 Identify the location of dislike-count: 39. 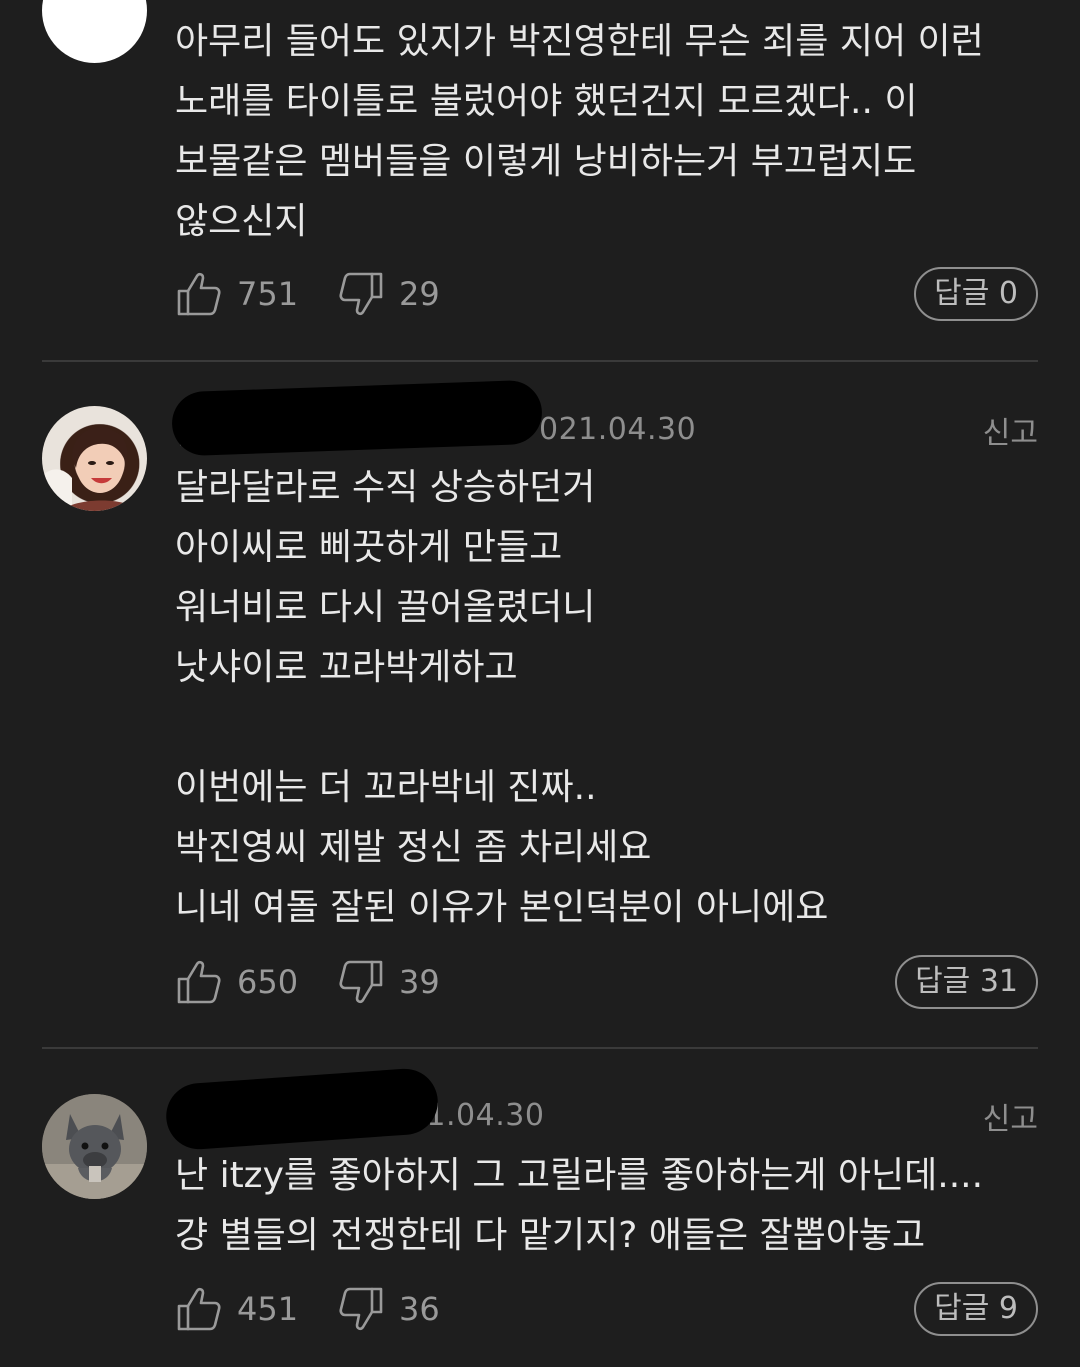
(419, 982).